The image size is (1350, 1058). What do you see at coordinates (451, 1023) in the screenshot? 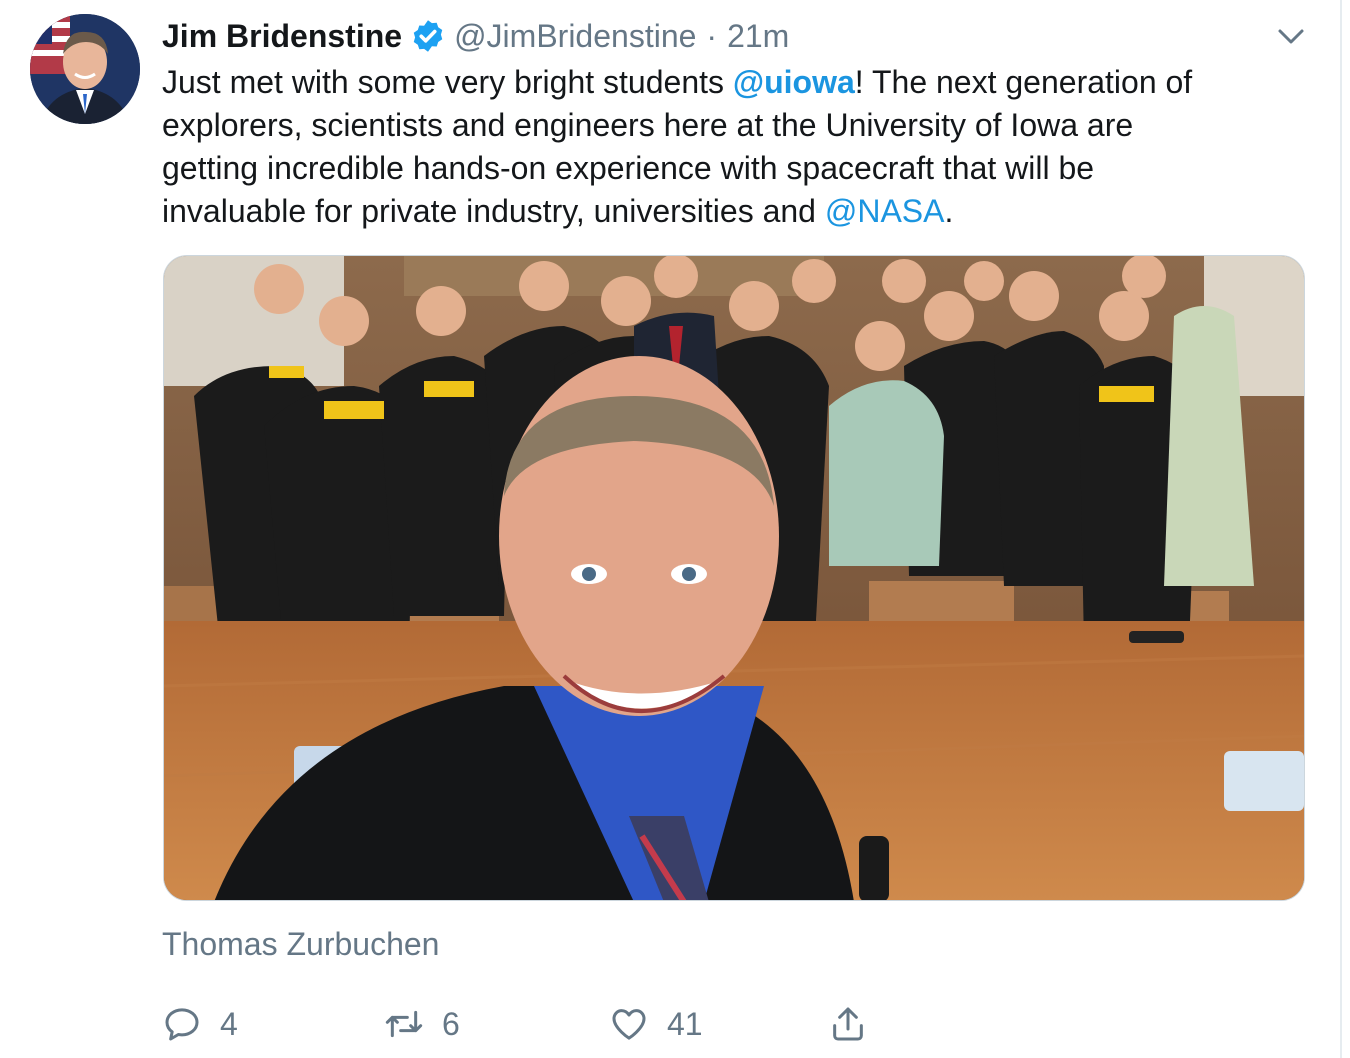
I see `retweet-count: 6` at bounding box center [451, 1023].